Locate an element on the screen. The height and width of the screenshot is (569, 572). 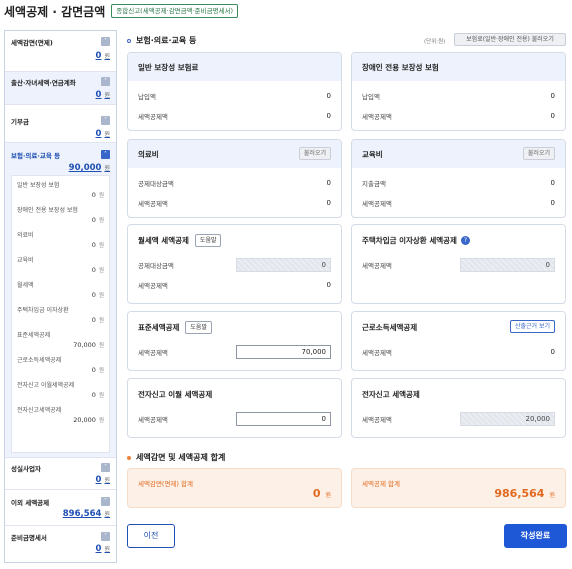
sidebar-item-faithful-business: 성실사업자 ˅ 0원 is located at coordinates (60, 474).